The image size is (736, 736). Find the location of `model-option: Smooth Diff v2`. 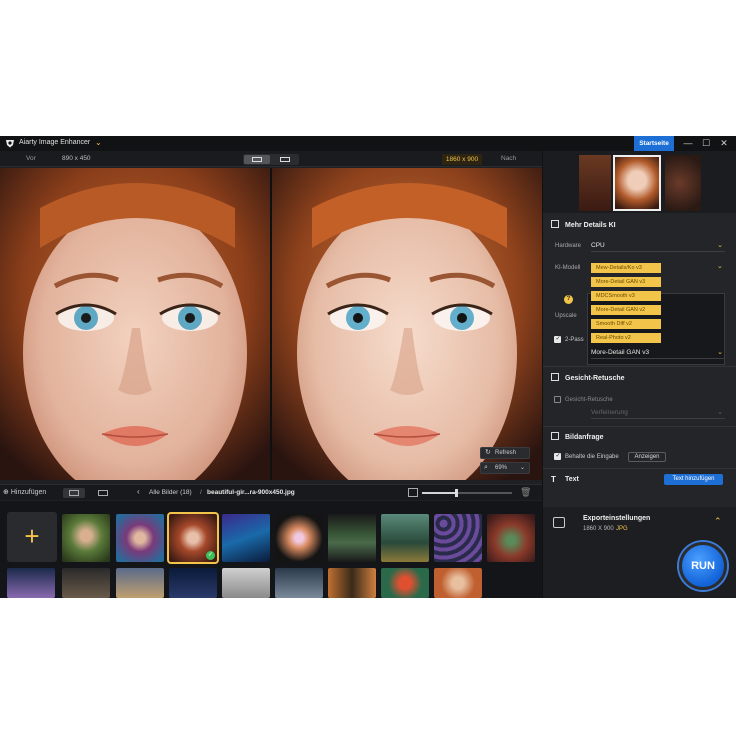

model-option: Smooth Diff v2 is located at coordinates (626, 324).